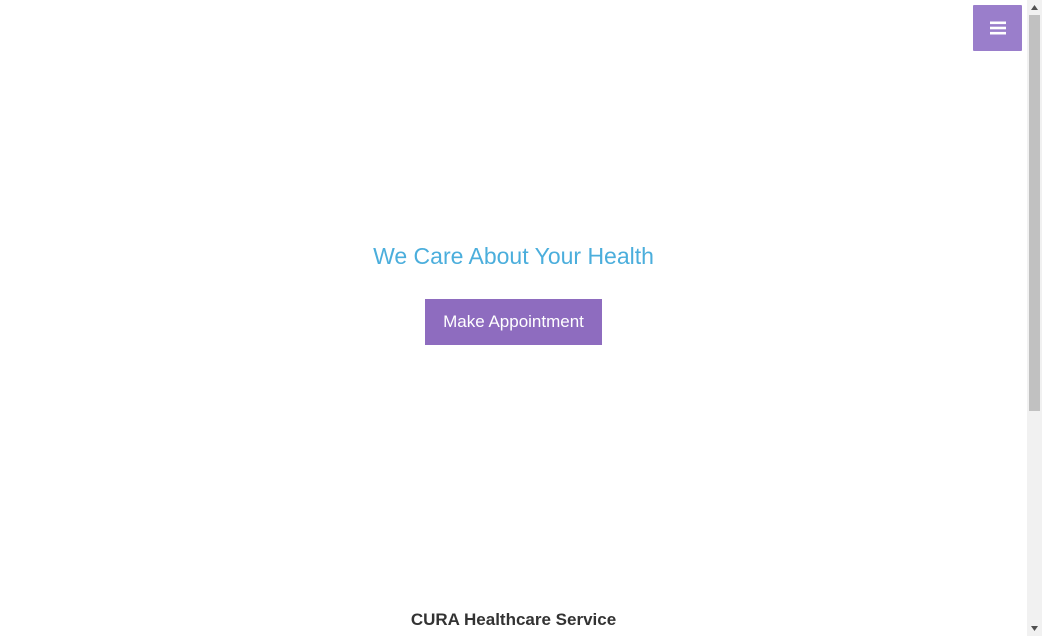 Image resolution: width=1042 pixels, height=636 pixels. I want to click on vertical-scrollbar, so click(1034, 318).